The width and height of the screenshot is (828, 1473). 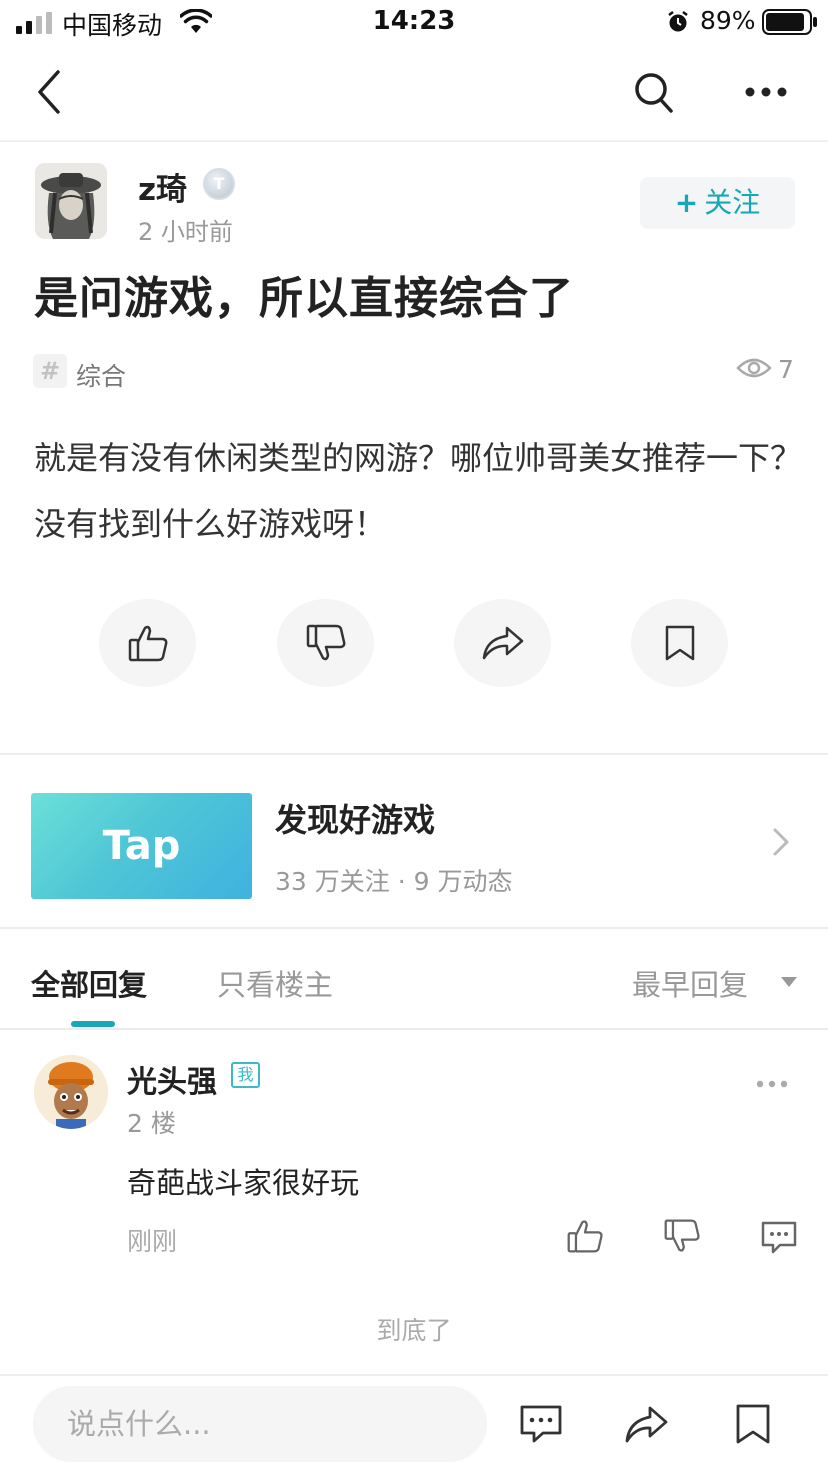 What do you see at coordinates (414, 24) in the screenshot?
I see `status-bar: 中国移动 14:23 89%` at bounding box center [414, 24].